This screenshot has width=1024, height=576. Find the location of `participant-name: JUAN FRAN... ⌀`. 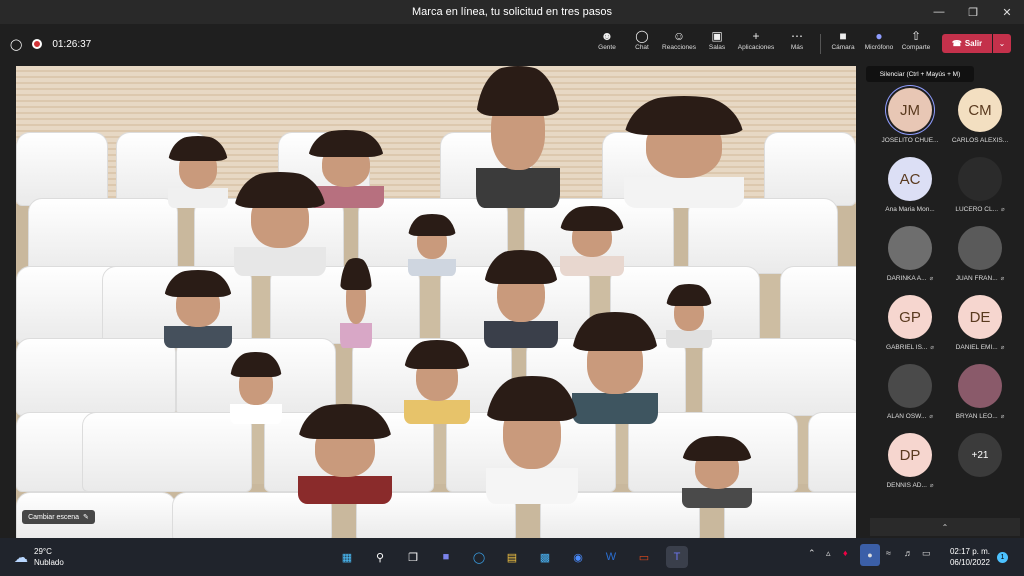

participant-name: JUAN FRAN... ⌀ is located at coordinates (980, 278).